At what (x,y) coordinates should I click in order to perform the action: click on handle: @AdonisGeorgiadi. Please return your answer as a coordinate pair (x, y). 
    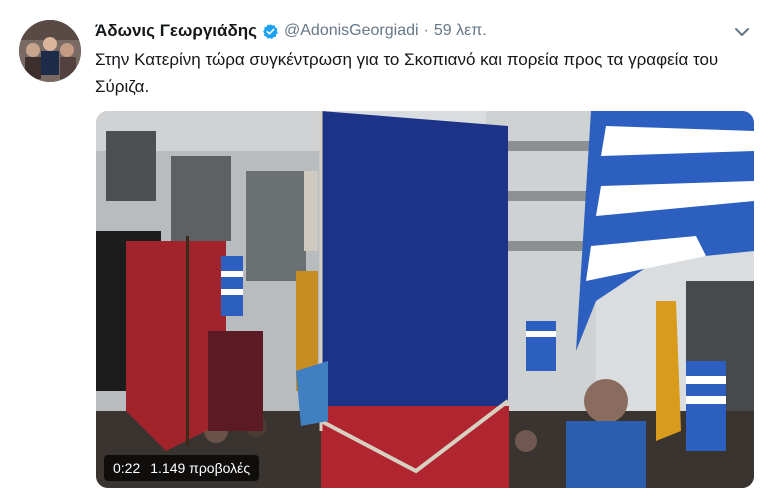
    Looking at the image, I should click on (351, 31).